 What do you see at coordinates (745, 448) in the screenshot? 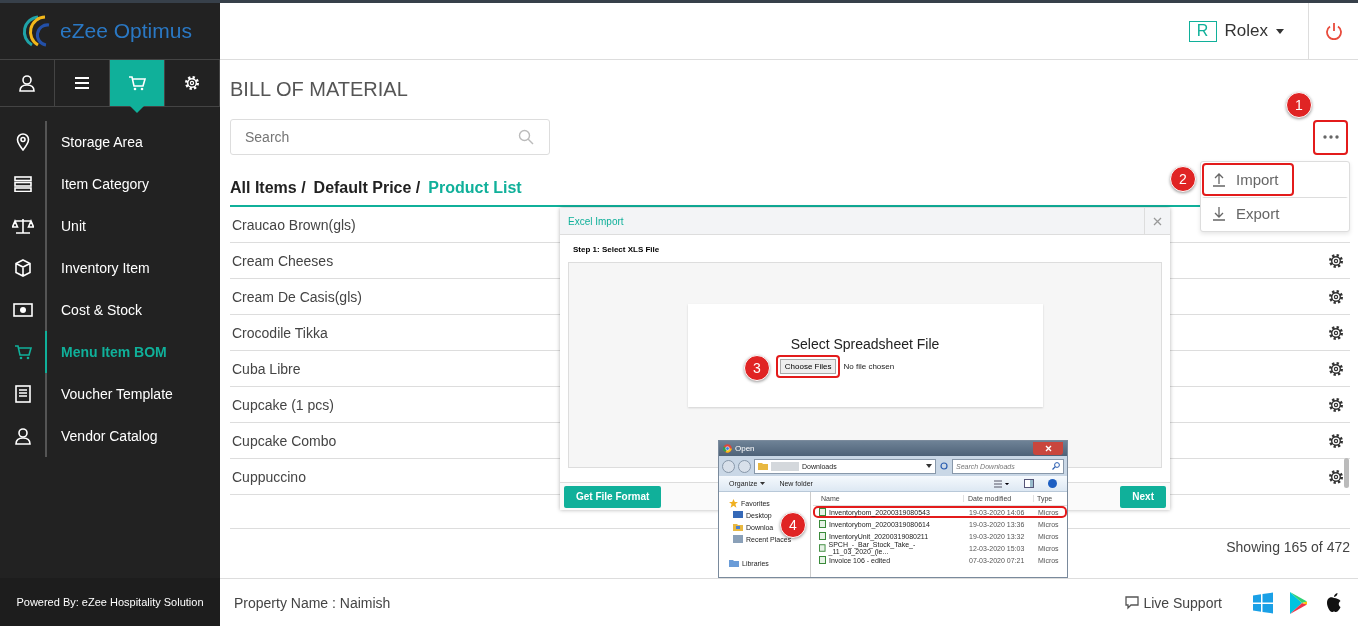
I see `window-title: Open` at bounding box center [745, 448].